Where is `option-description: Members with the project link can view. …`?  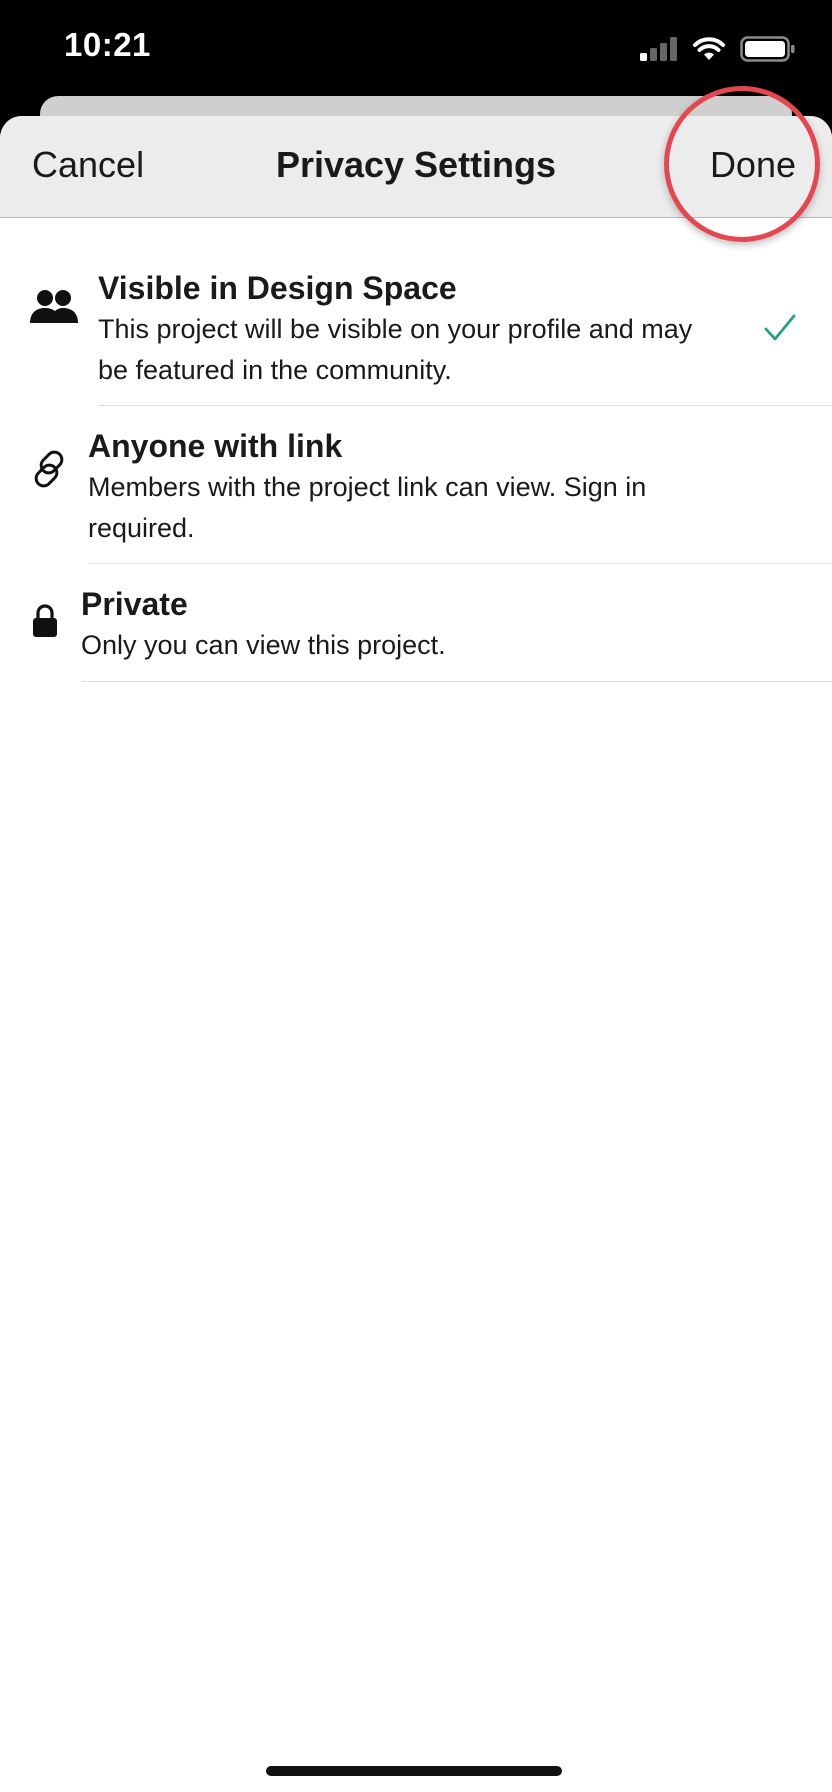
option-description: Members with the project link can view. … is located at coordinates (367, 507).